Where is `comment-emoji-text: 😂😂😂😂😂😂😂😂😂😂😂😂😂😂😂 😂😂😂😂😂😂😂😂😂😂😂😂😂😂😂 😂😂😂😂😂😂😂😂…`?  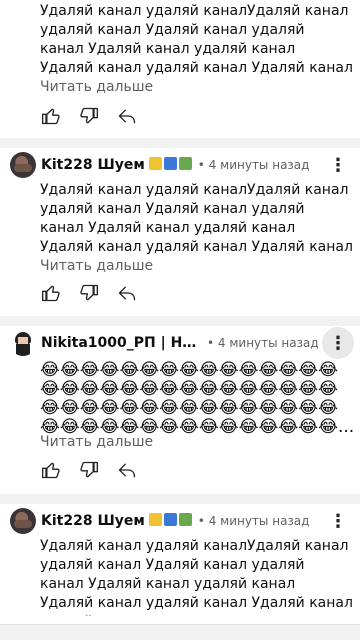
comment-emoji-text: 😂😂😂😂😂😂😂😂😂😂😂😂😂😂😂 😂😂😂😂😂😂😂😂😂😂😂😂😂😂😂 😂😂😂😂😂😂😂😂… is located at coordinates (198, 399).